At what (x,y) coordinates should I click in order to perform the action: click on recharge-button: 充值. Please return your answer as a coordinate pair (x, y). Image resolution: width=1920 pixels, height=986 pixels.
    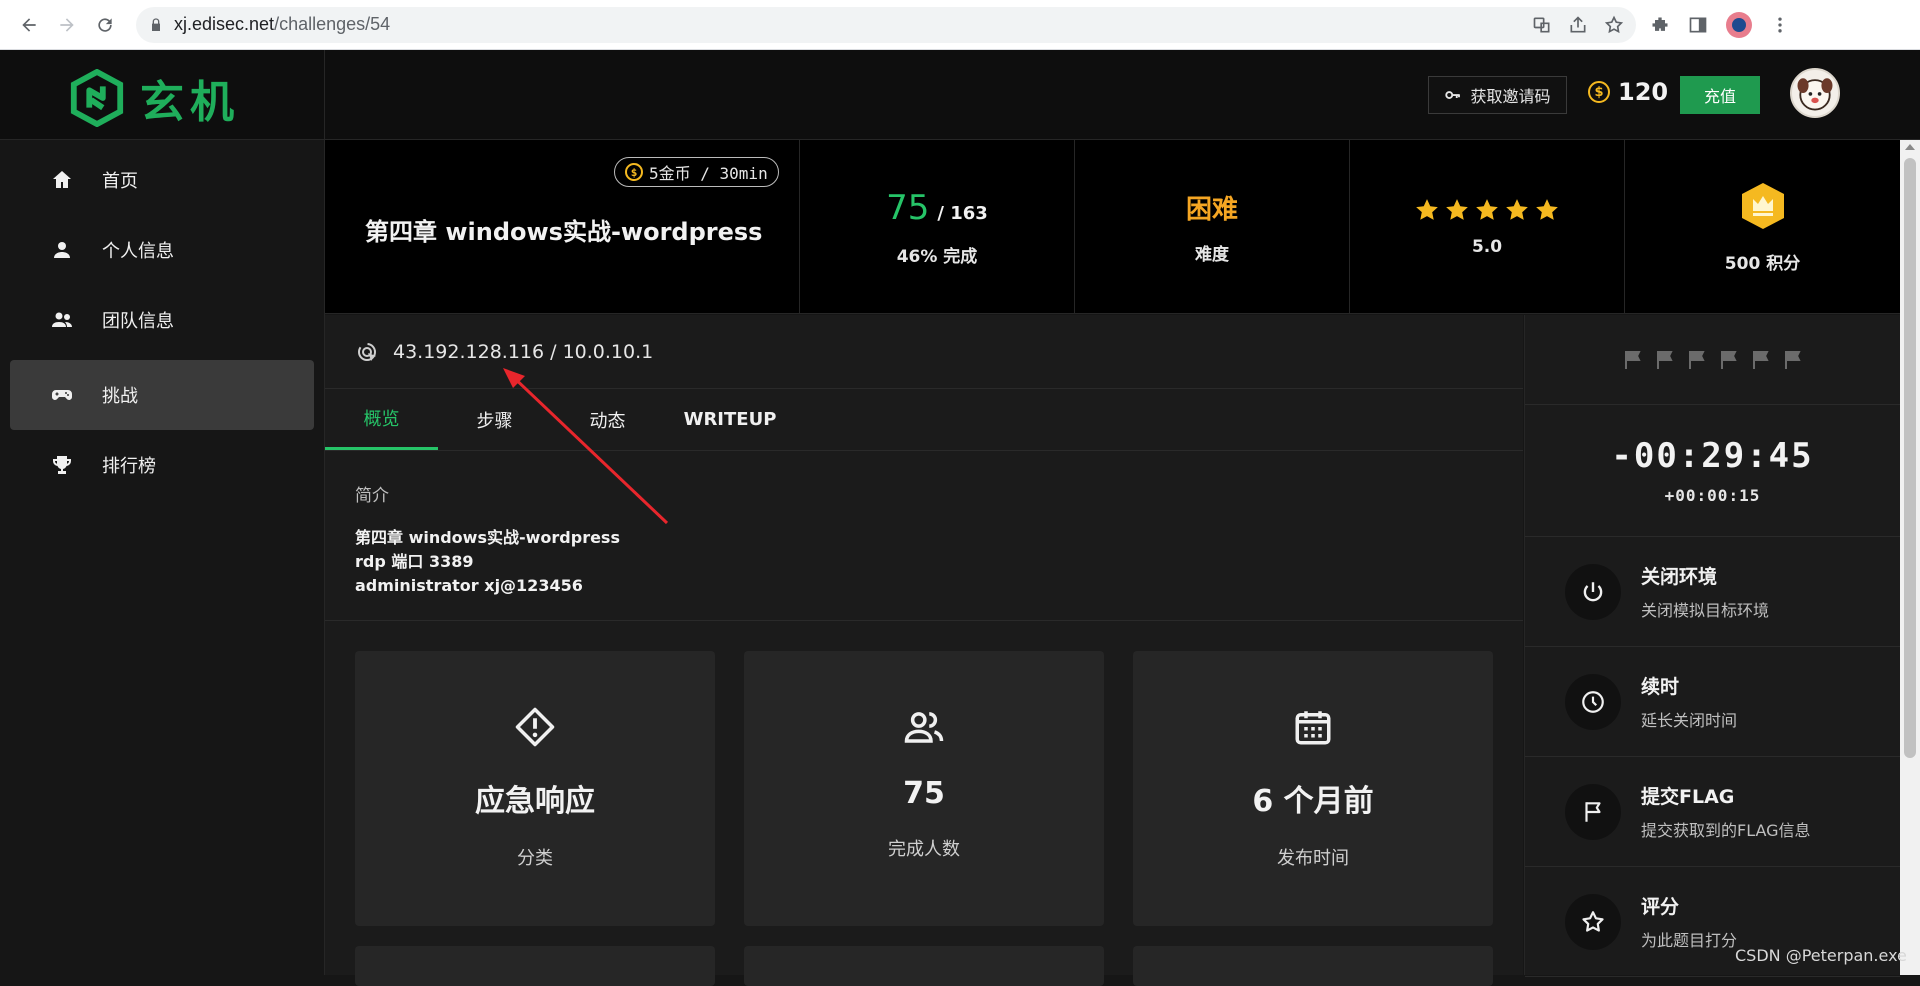
    Looking at the image, I should click on (1720, 95).